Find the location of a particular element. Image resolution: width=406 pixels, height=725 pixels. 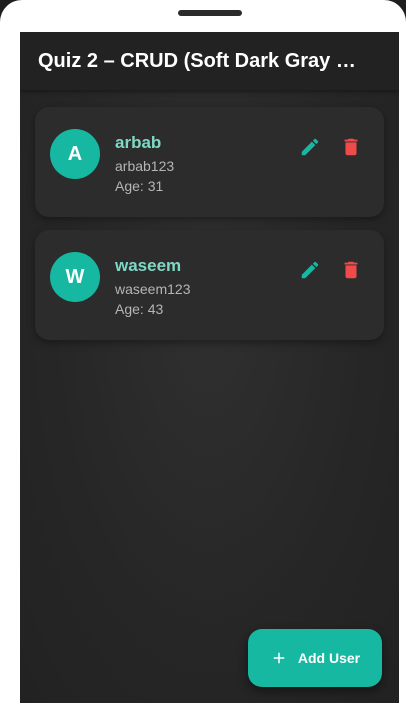

user-card: A arbab arbab123 Age: 31 is located at coordinates (209, 162).